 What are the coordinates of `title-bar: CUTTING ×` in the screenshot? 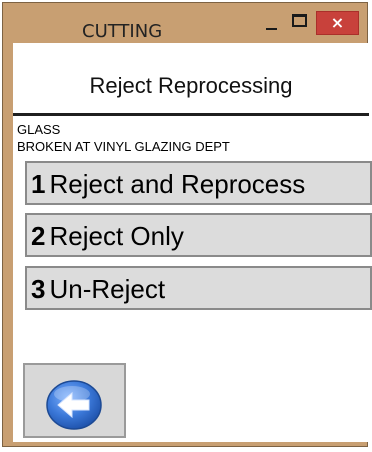 It's located at (185, 23).